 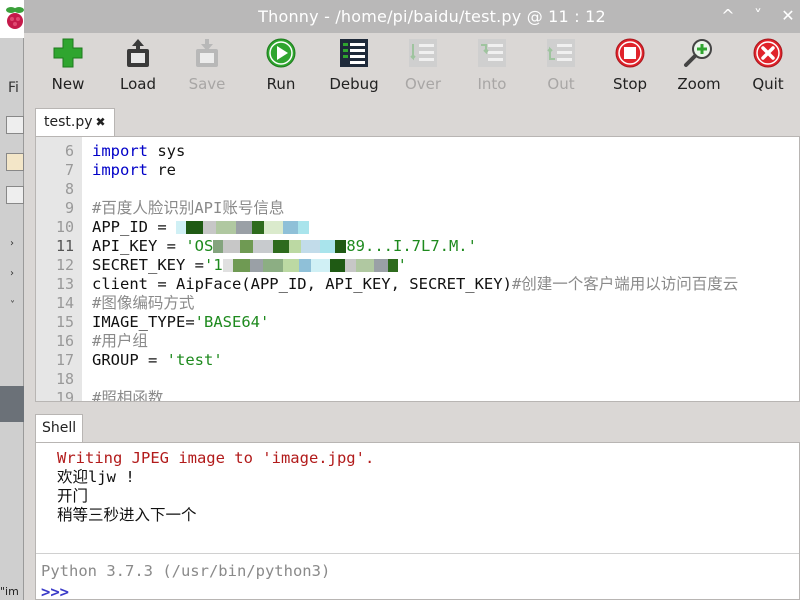 I want to click on stop-label: Stop, so click(x=630, y=84).